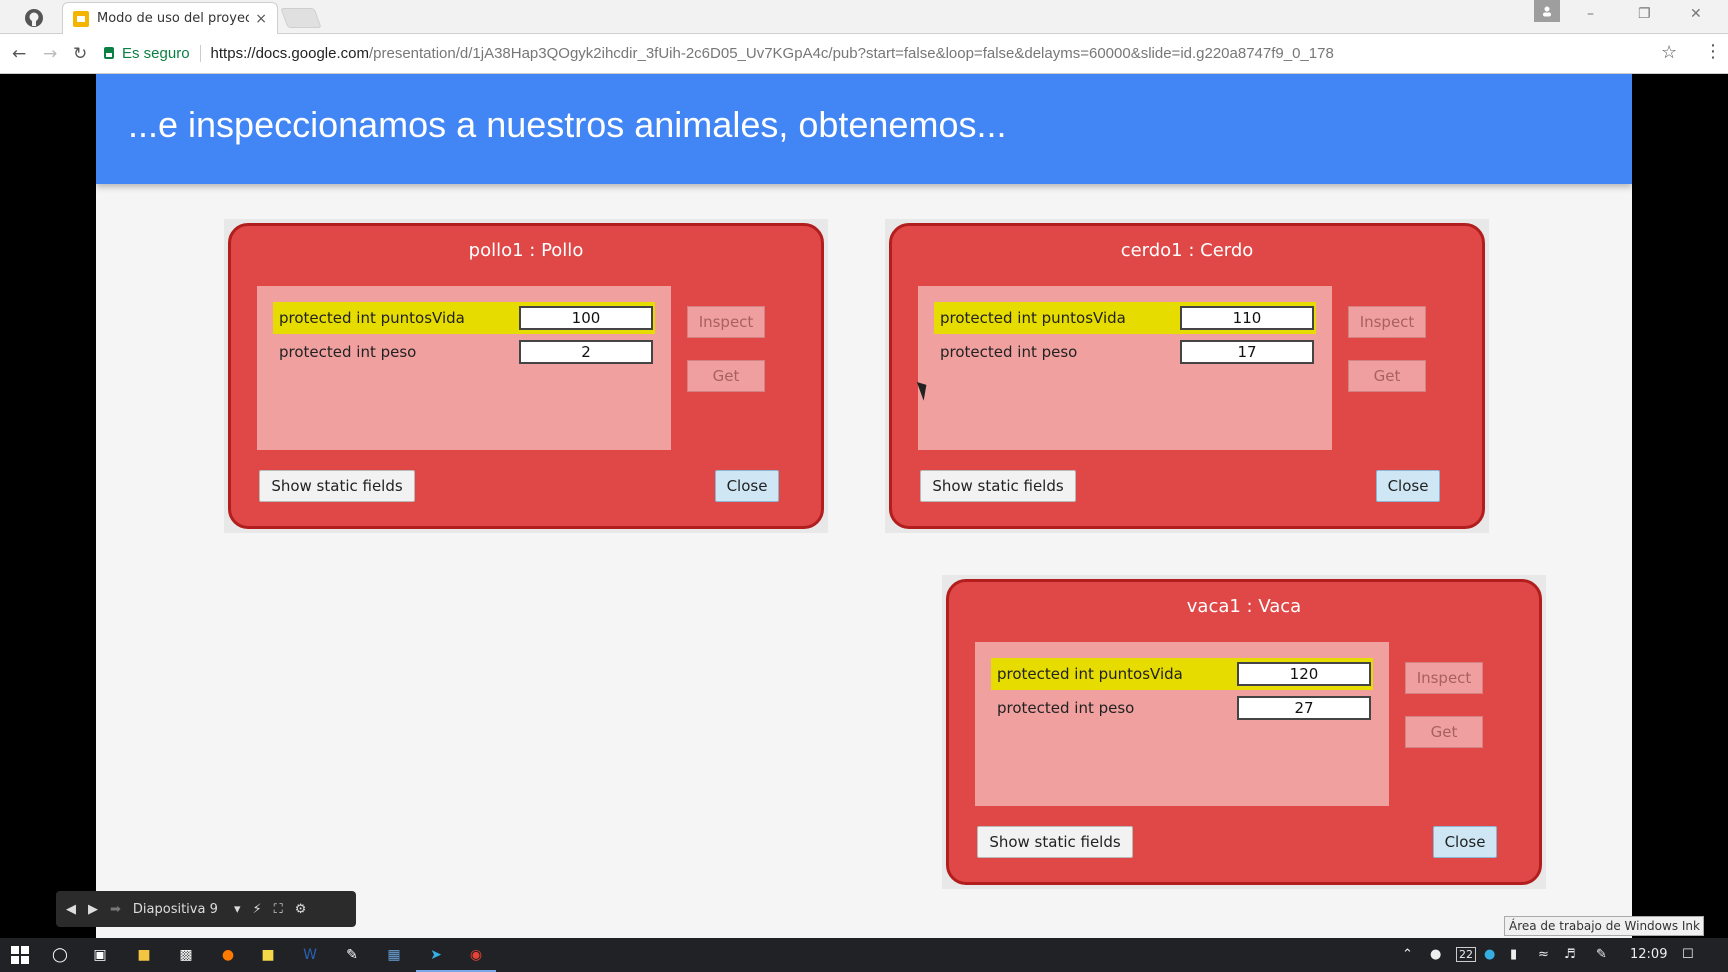 This screenshot has height=972, width=1728. I want to click on windows-start-icon, so click(20, 955).